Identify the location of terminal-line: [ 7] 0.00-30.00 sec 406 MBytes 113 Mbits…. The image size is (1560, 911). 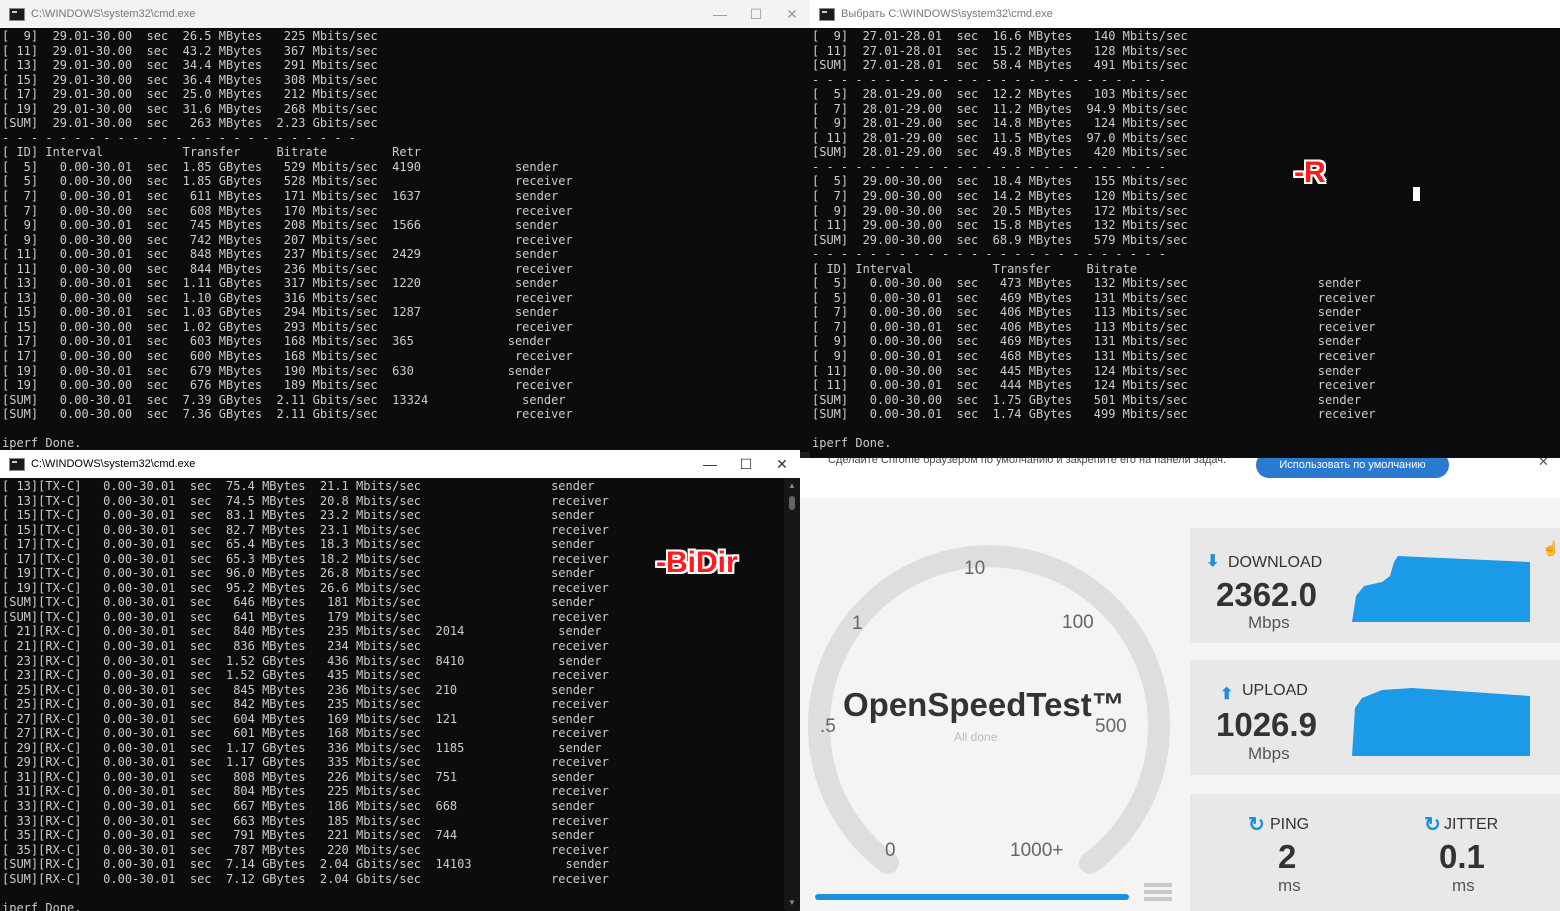
(1087, 312).